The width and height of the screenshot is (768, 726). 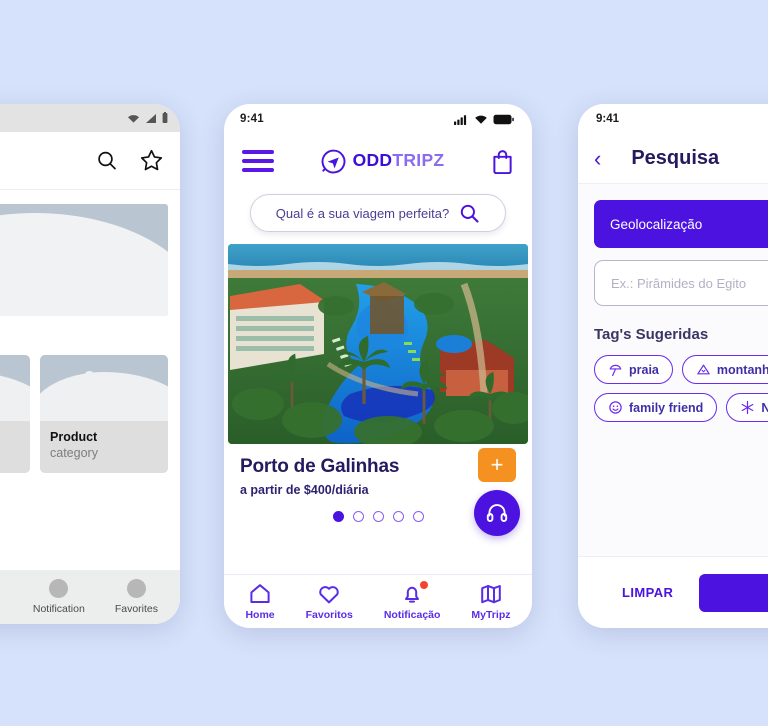 I want to click on app-logo: ODDTRIPZ, so click(x=383, y=161).